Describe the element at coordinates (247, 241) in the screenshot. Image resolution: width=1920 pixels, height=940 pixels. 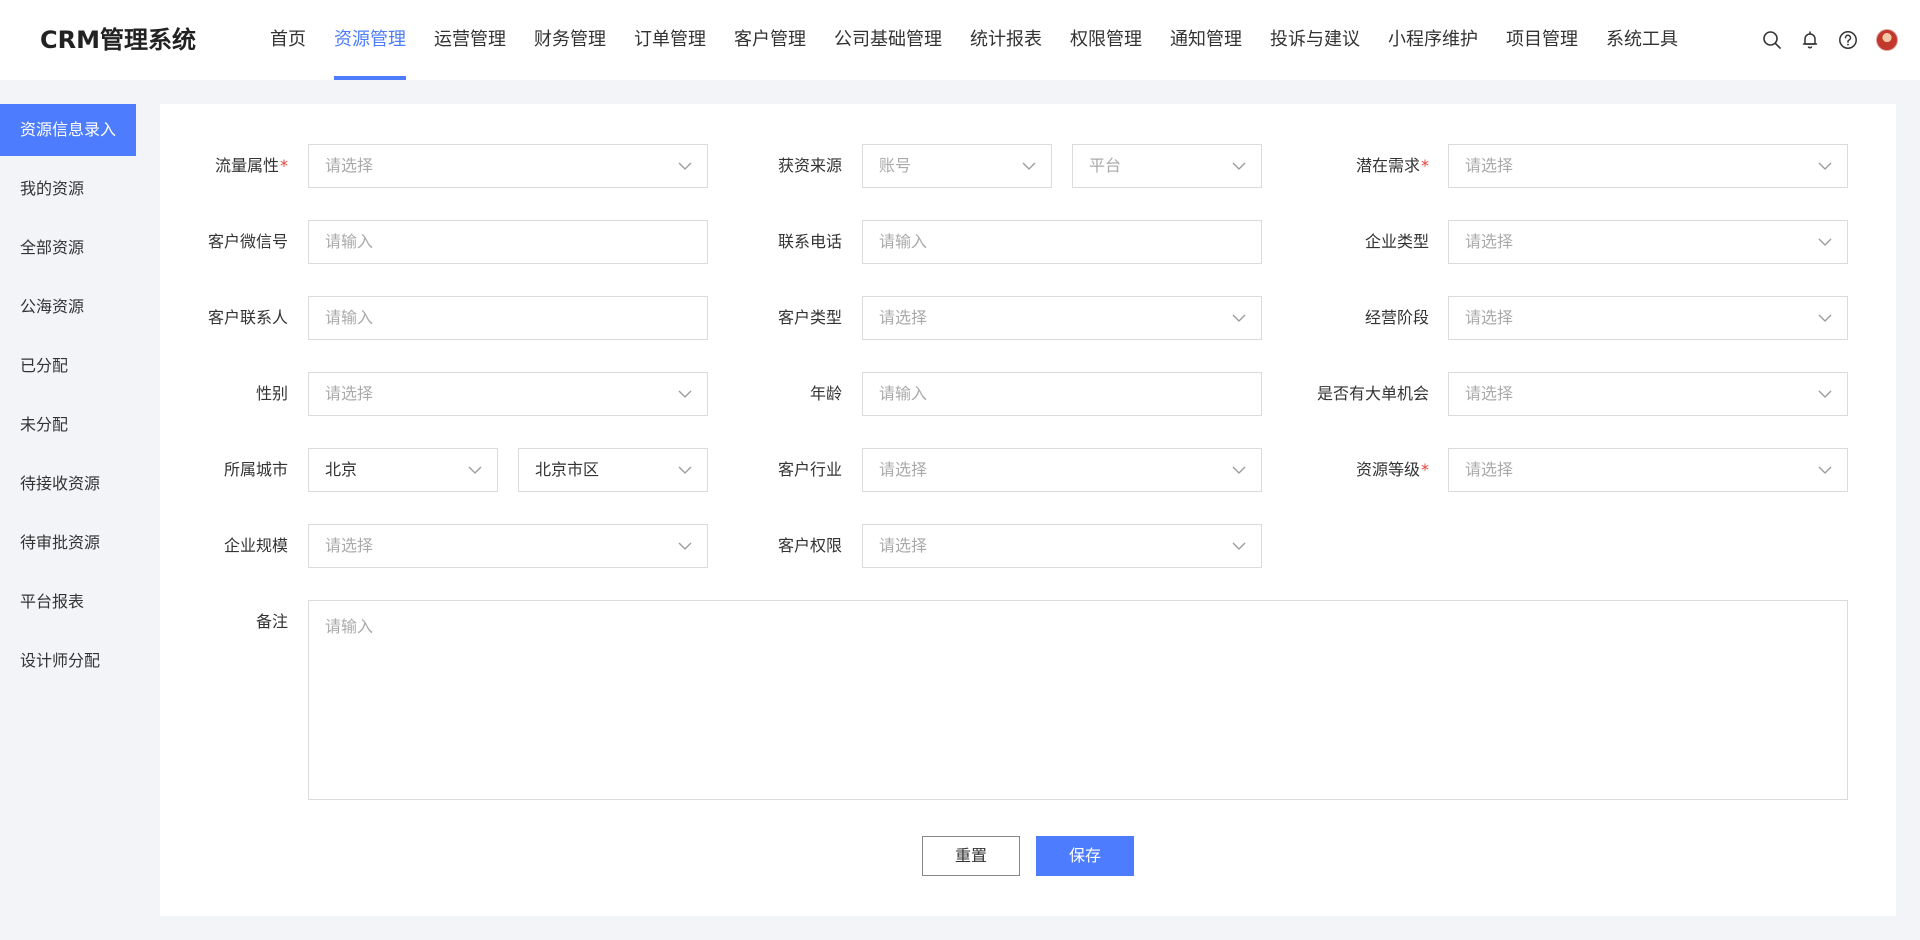
I see `wechat-label: 客户微信号` at that location.